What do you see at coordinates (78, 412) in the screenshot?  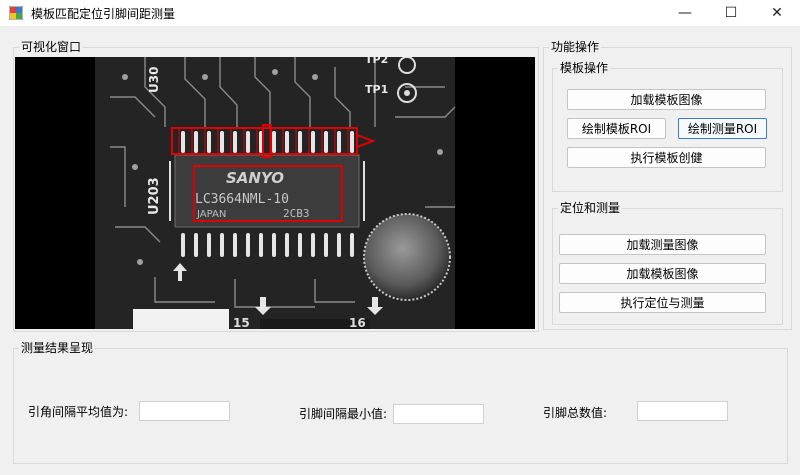 I see `avg-spacing-label: 引角间隔平均值为:` at bounding box center [78, 412].